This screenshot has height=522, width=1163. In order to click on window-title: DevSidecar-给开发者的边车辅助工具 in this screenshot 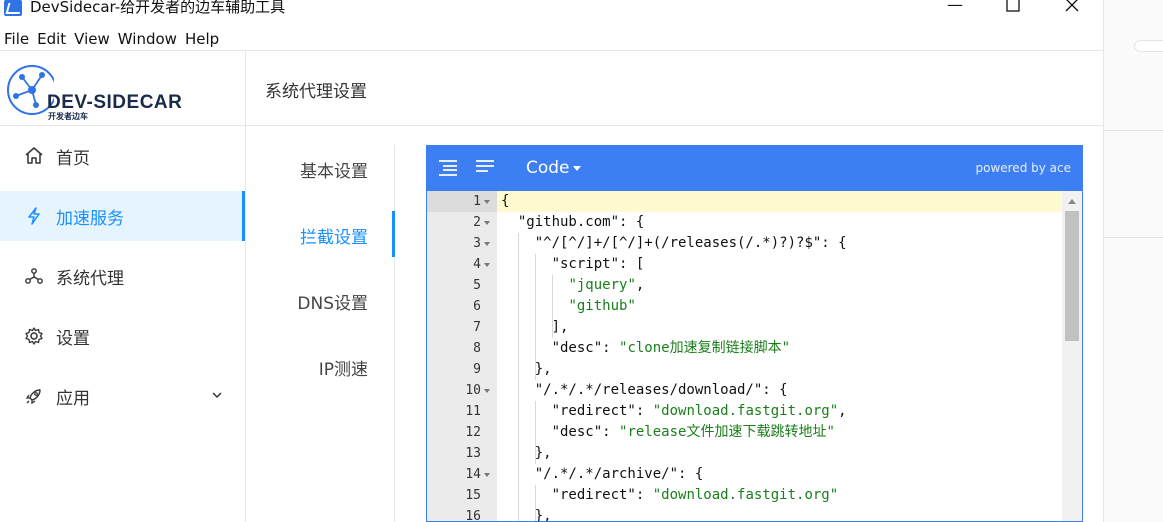, I will do `click(158, 8)`.